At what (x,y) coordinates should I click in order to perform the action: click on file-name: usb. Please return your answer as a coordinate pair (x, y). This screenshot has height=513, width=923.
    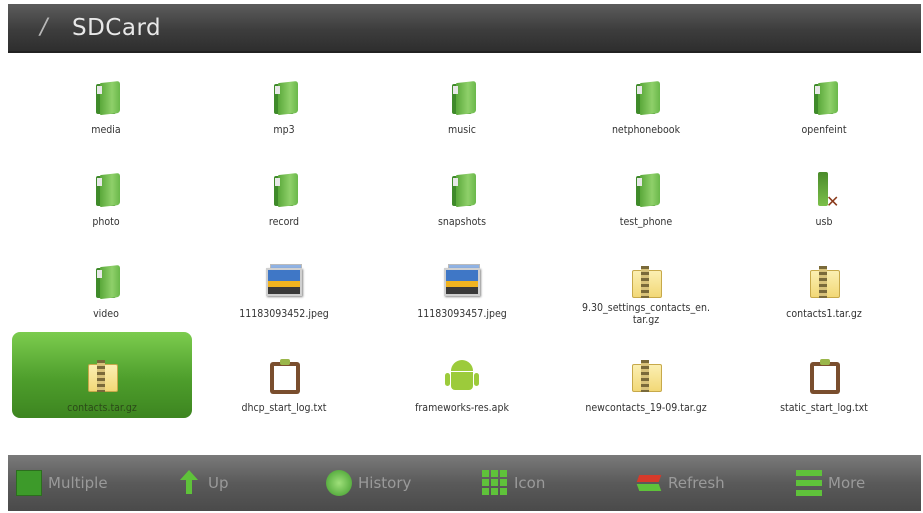
    Looking at the image, I should click on (824, 222).